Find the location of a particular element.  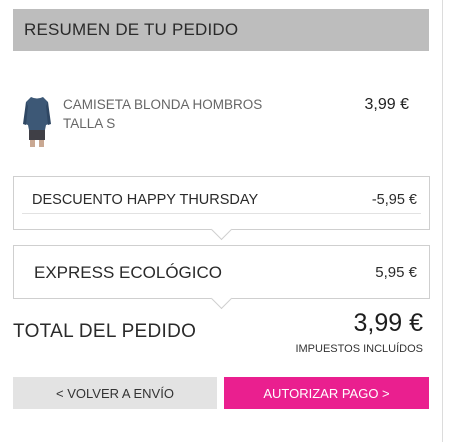

order-summary-header: RESUMEN DE TU PEDIDO is located at coordinates (221, 30).